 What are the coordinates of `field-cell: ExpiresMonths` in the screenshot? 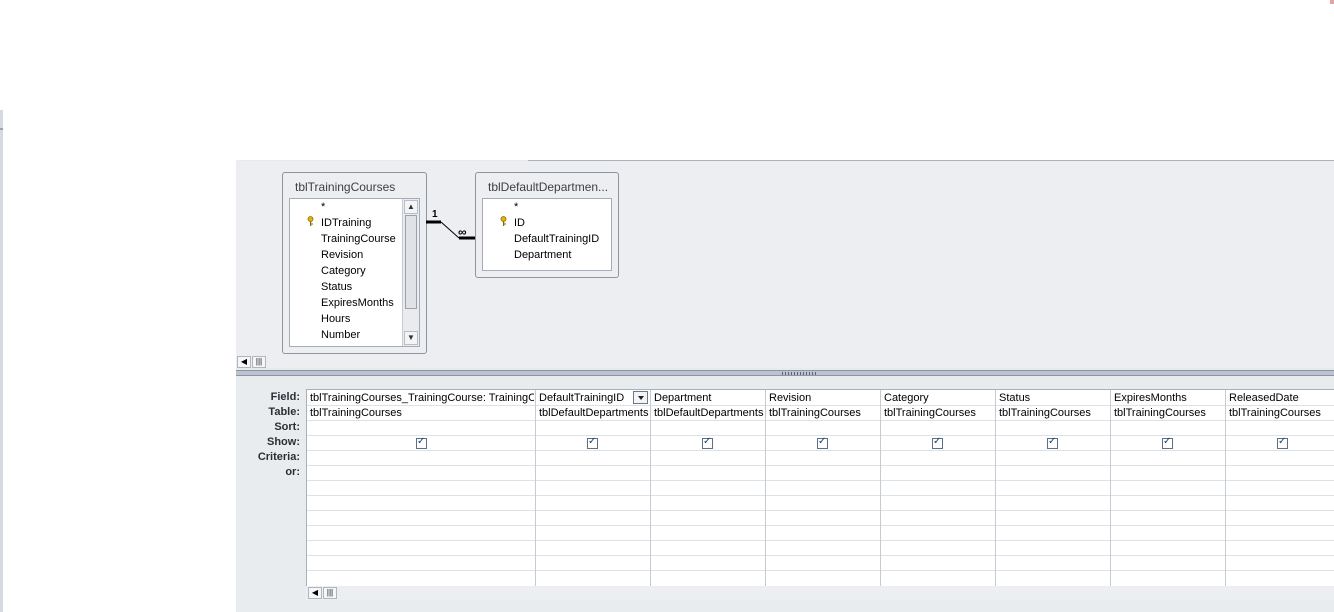 It's located at (1169, 398).